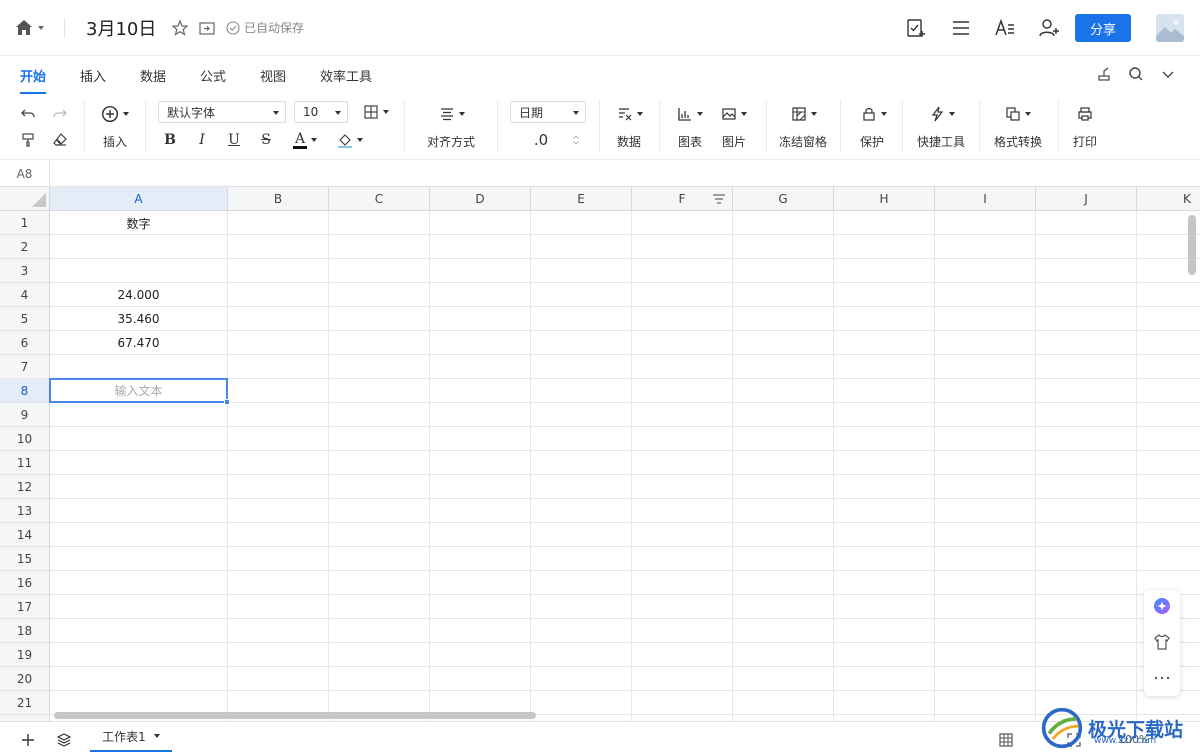 Image resolution: width=1200 pixels, height=756 pixels. Describe the element at coordinates (25, 631) in the screenshot. I see `row-header: 18` at that location.